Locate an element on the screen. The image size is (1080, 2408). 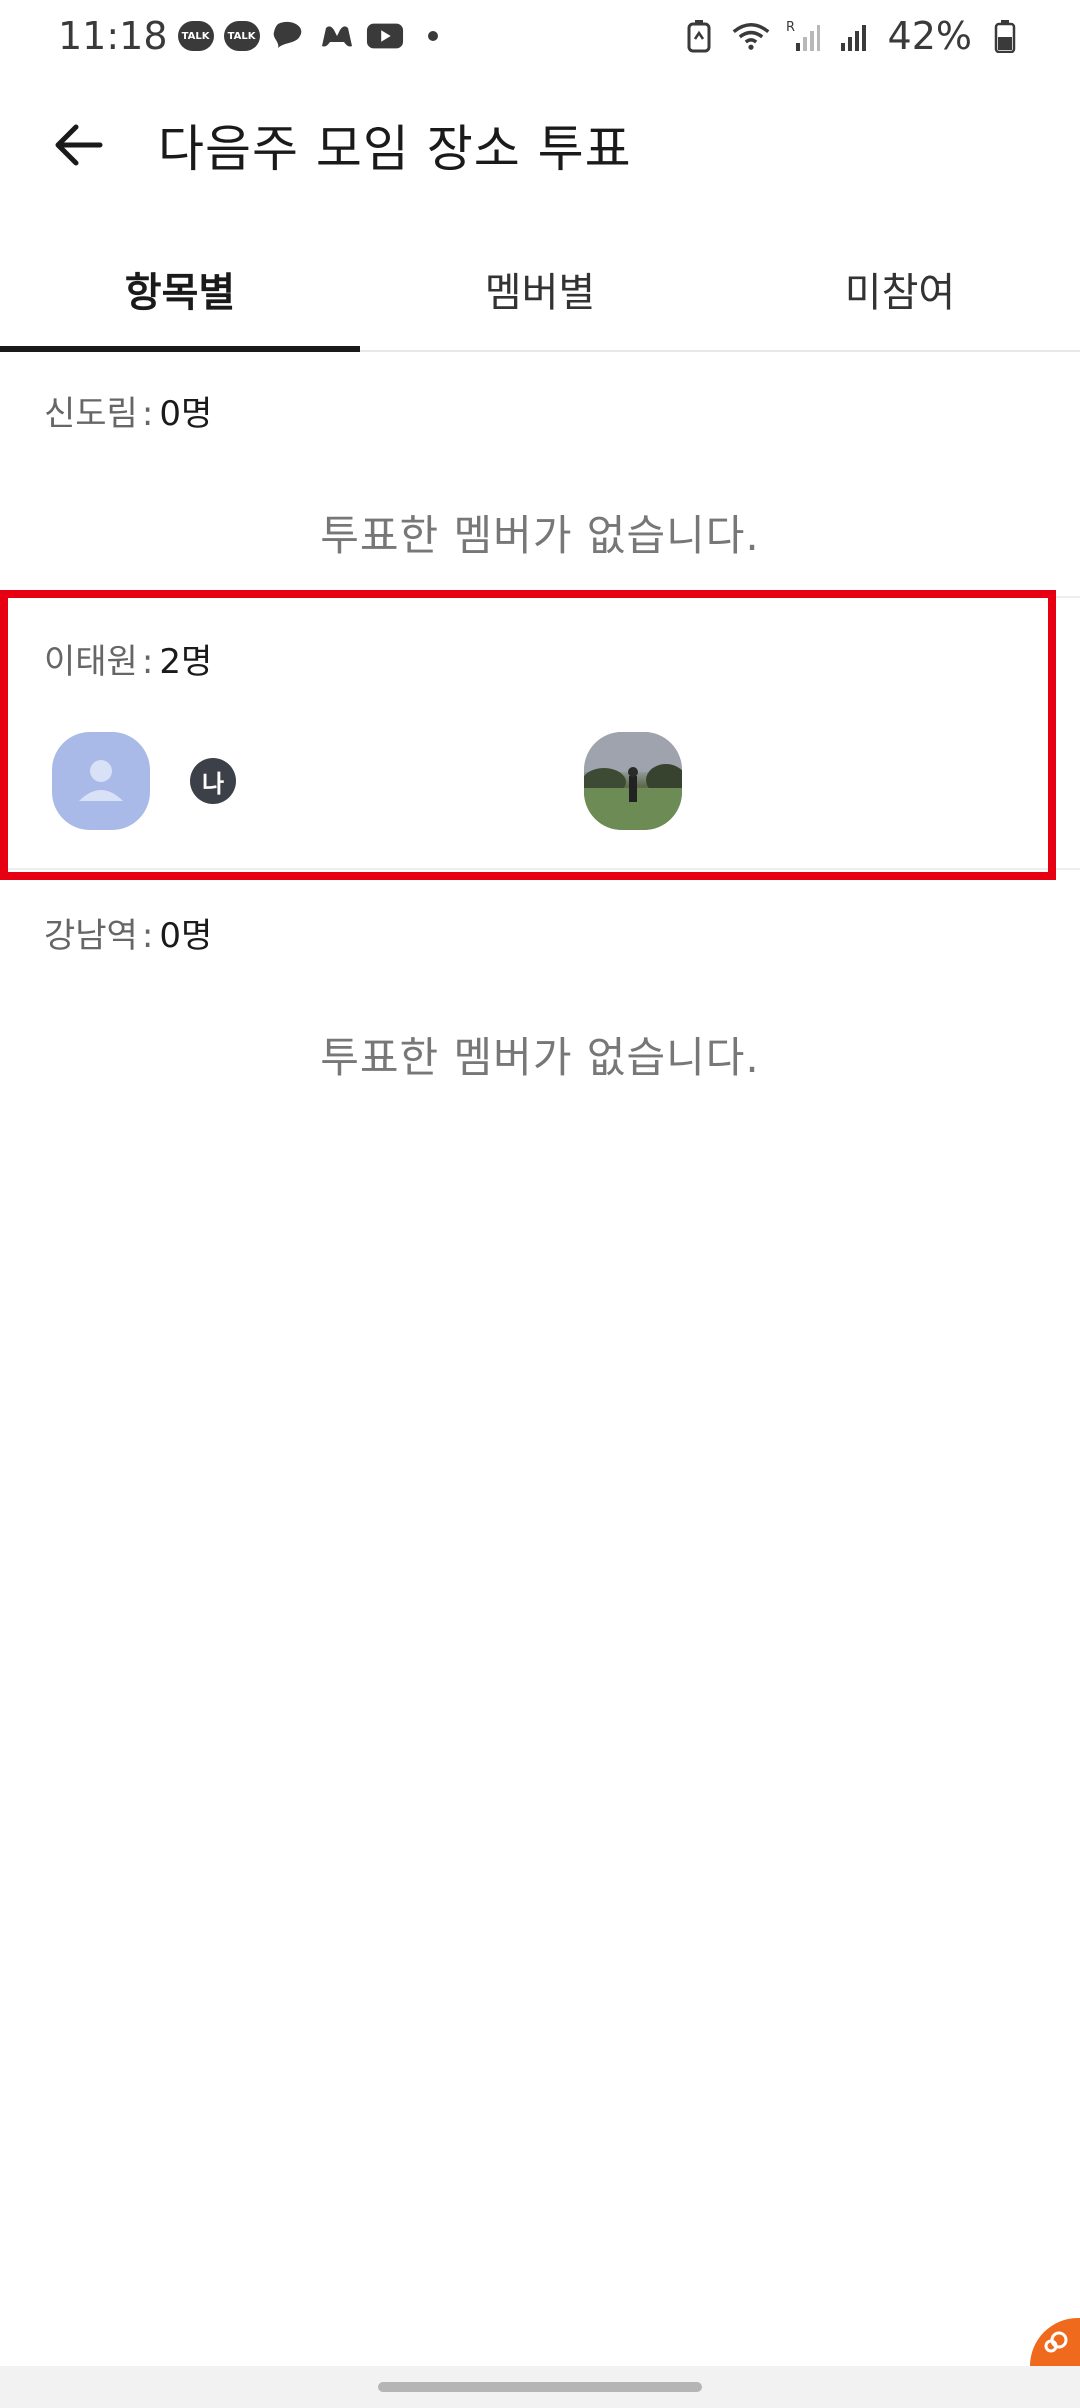
battery-saver-icon is located at coordinates (699, 36).